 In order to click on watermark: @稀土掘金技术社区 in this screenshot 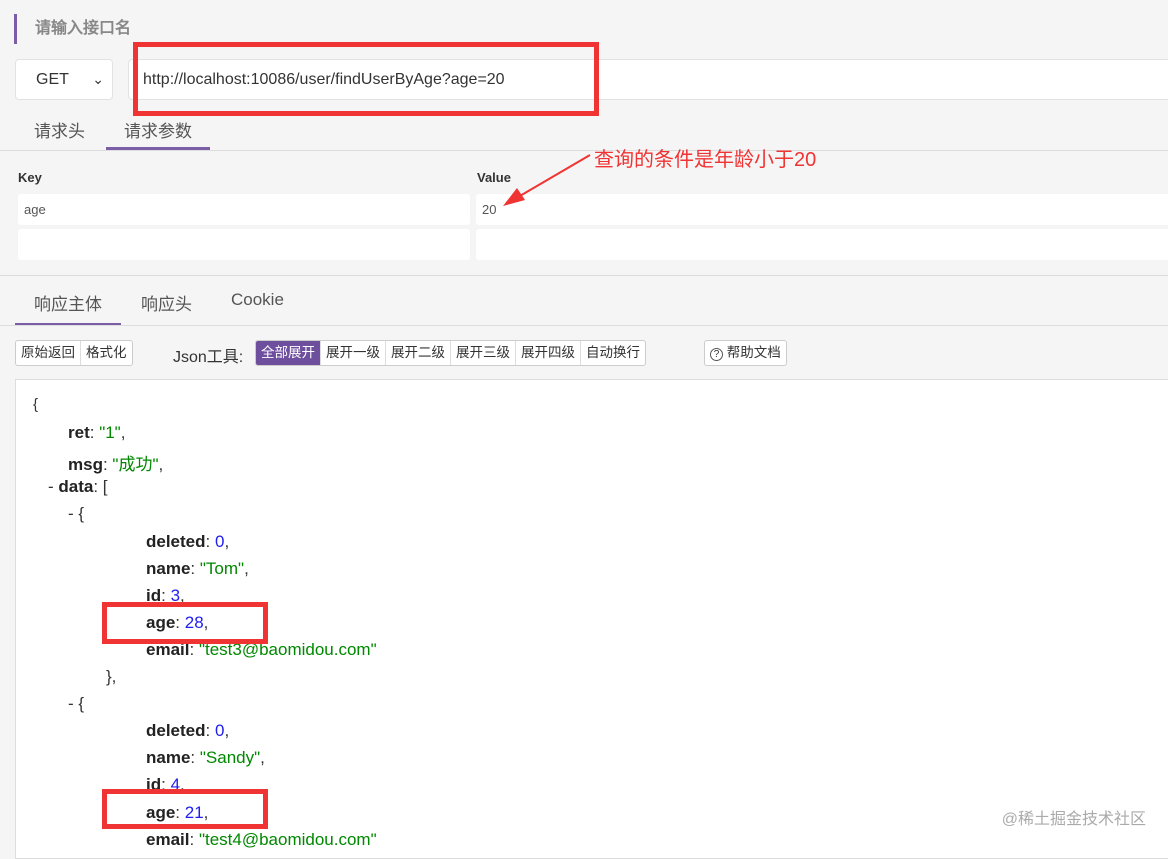, I will do `click(1073, 819)`.